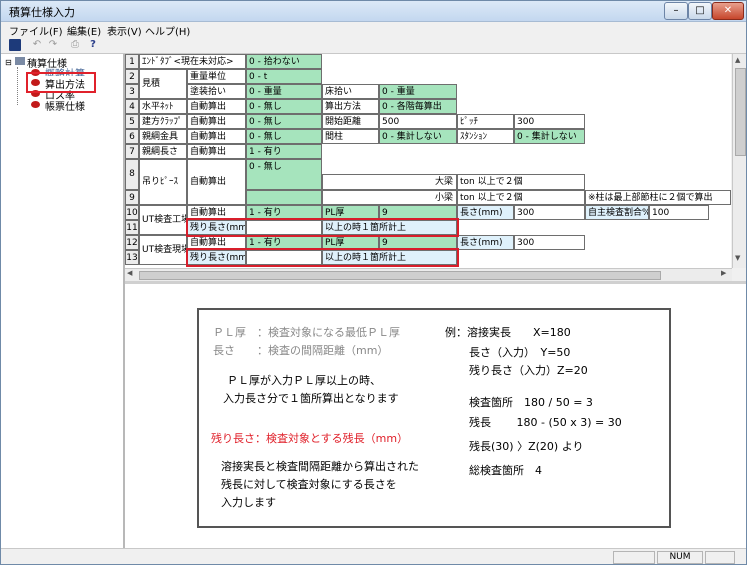 Image resolution: width=747 pixels, height=565 pixels. What do you see at coordinates (163, 121) in the screenshot?
I see `row-label: 建方ｸﾗｯﾌﾟ` at bounding box center [163, 121].